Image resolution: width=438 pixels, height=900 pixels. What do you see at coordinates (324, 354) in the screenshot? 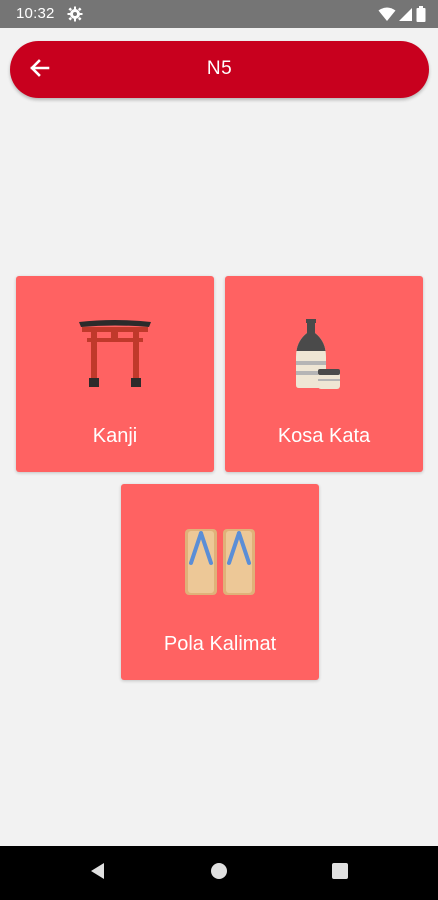
I see `sake-bottle-icon` at bounding box center [324, 354].